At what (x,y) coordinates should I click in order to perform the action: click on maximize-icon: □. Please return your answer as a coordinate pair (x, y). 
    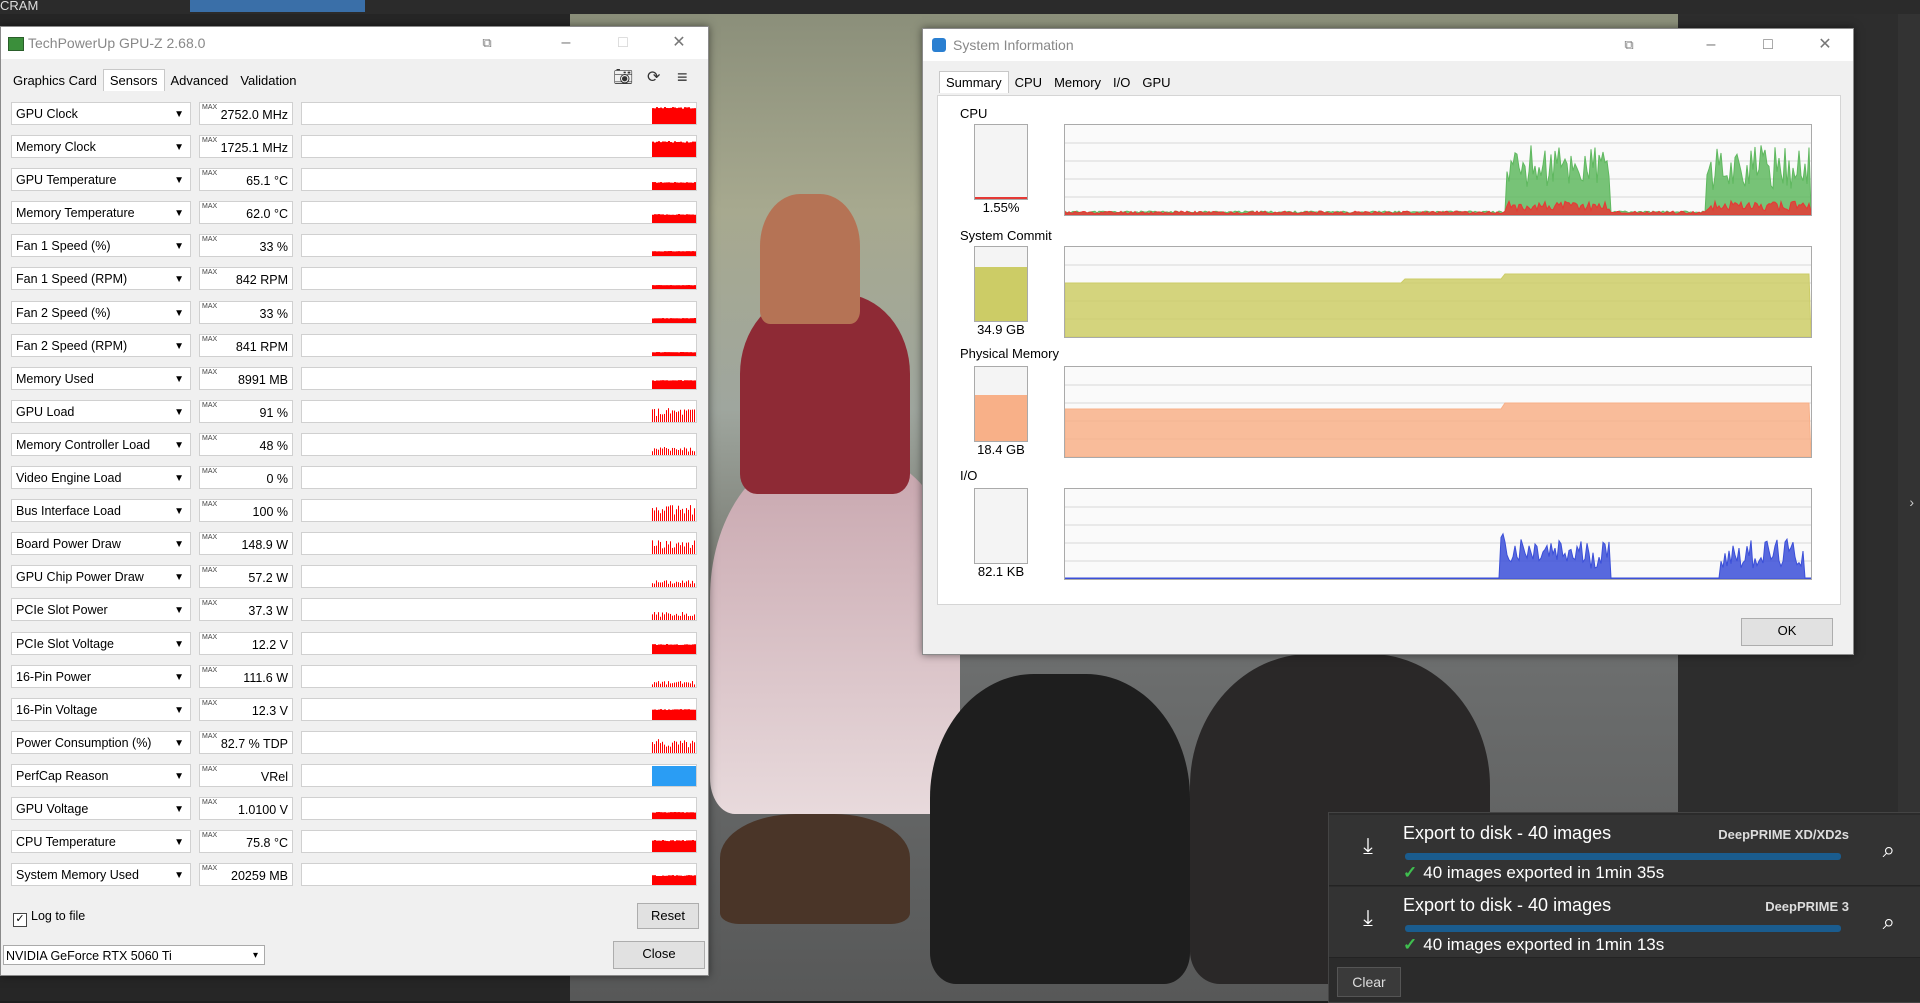
    Looking at the image, I should click on (1768, 45).